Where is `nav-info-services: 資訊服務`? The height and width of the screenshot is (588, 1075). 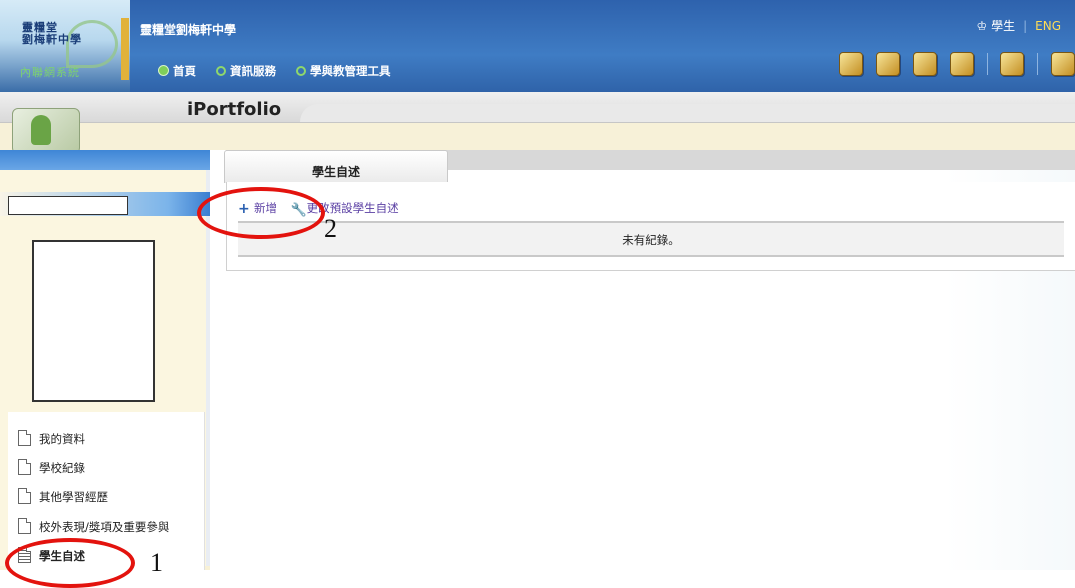
nav-info-services: 資訊服務 is located at coordinates (246, 71).